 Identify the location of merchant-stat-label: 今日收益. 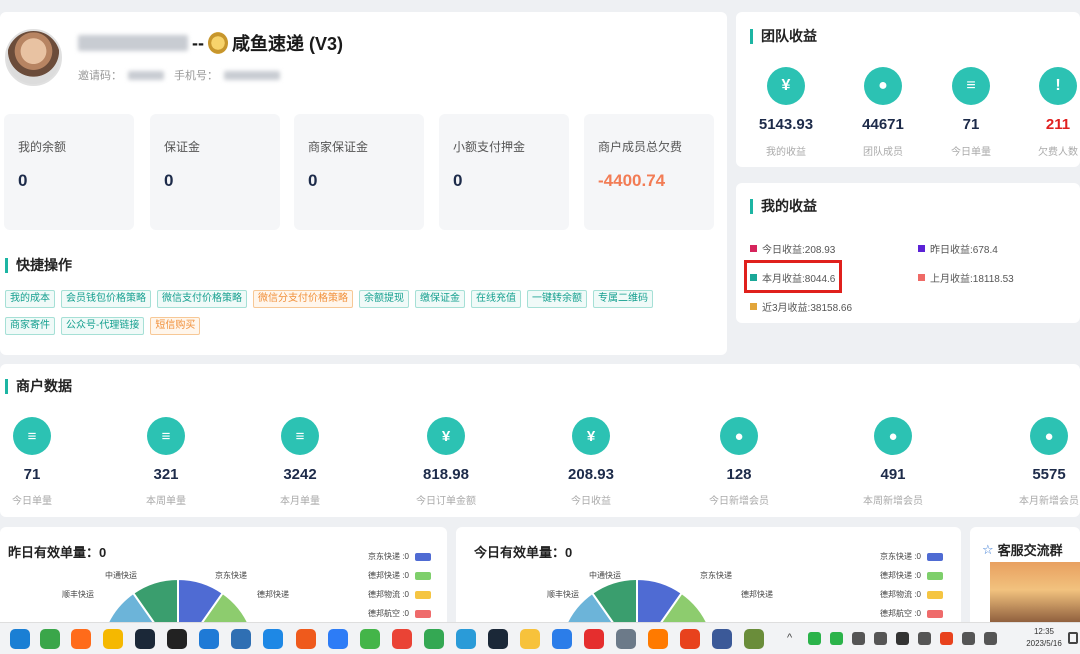
(591, 499).